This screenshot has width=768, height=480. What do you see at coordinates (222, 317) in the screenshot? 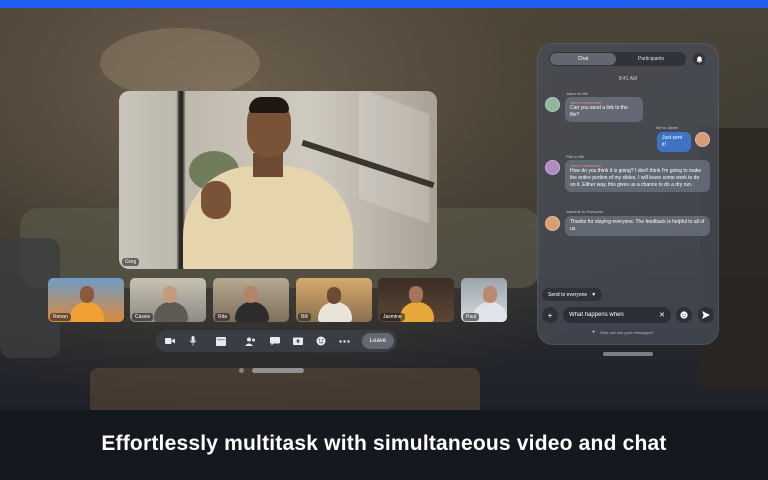
I see `participant-name-tag: Rita` at bounding box center [222, 317].